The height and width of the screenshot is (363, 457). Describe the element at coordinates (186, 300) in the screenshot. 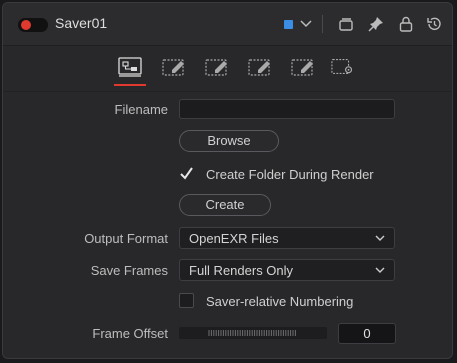

I see `saver-relative-checkbox` at that location.